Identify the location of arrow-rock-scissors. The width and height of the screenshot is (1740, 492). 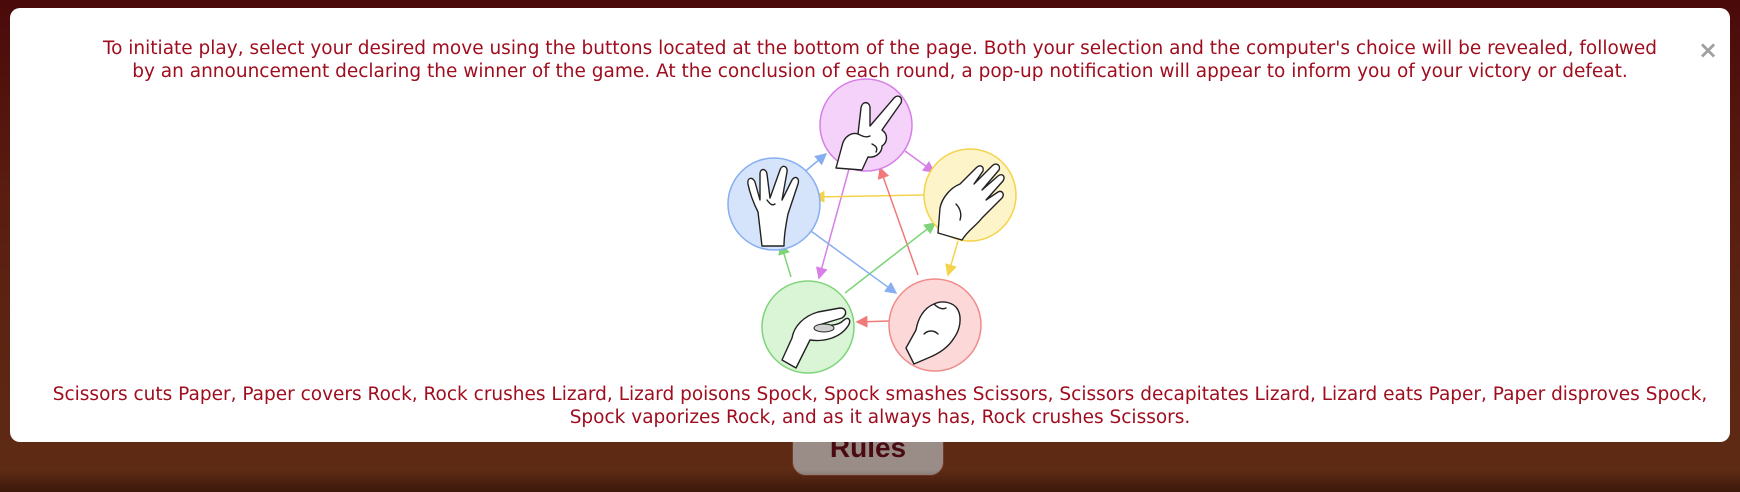
(898, 221).